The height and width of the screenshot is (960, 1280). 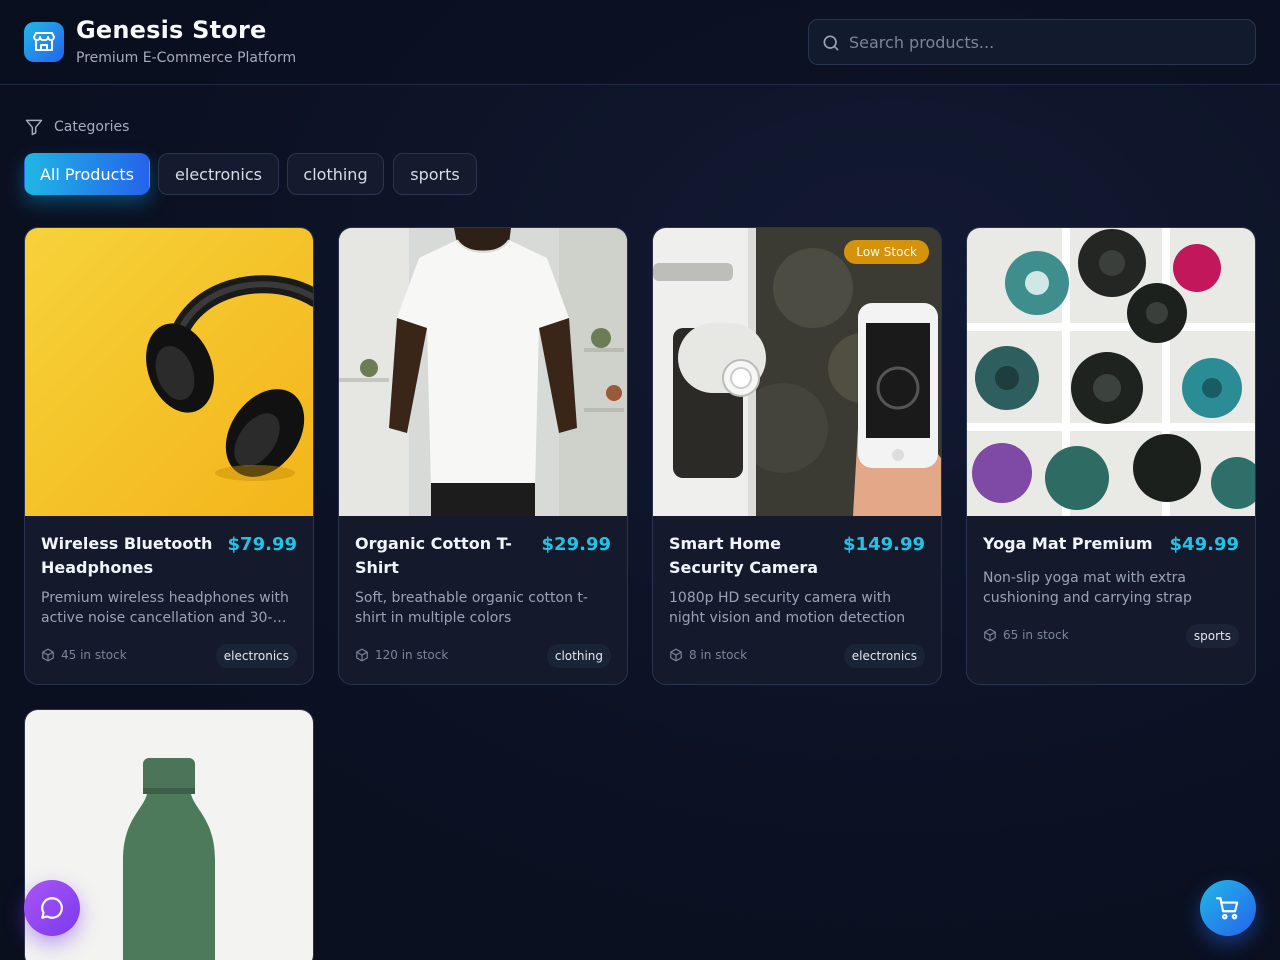 What do you see at coordinates (435, 174) in the screenshot?
I see `category-chip-sports: sports` at bounding box center [435, 174].